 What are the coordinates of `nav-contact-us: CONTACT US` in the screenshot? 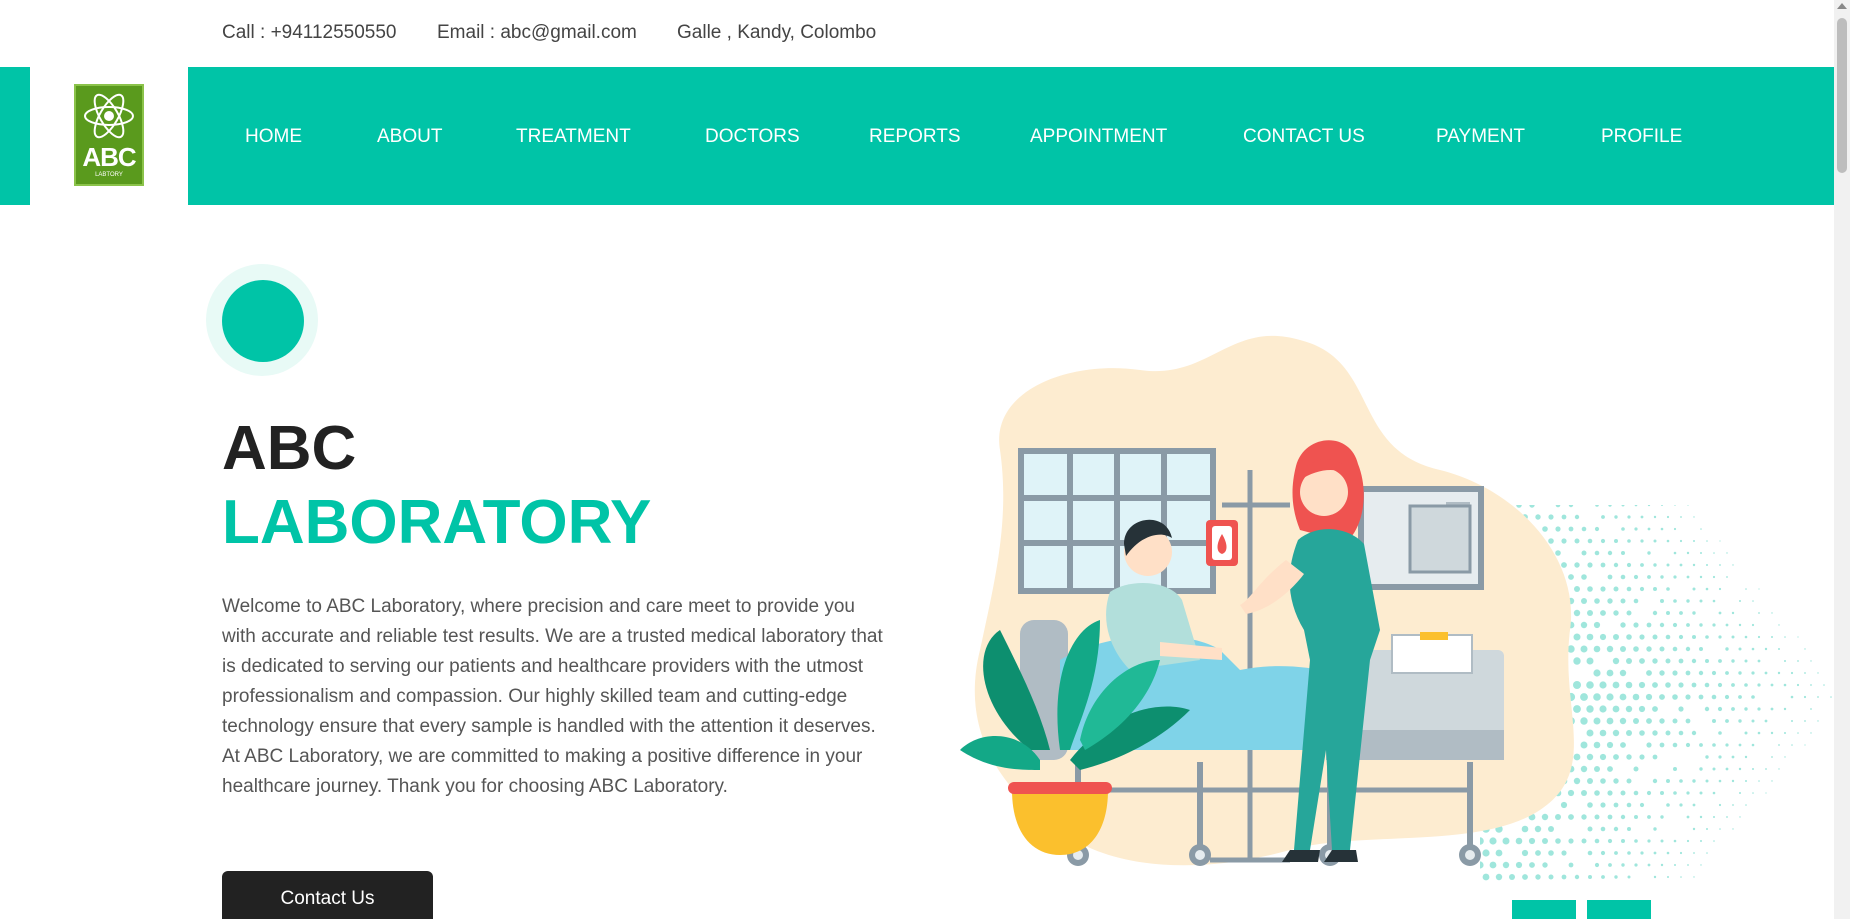 It's located at (1304, 137).